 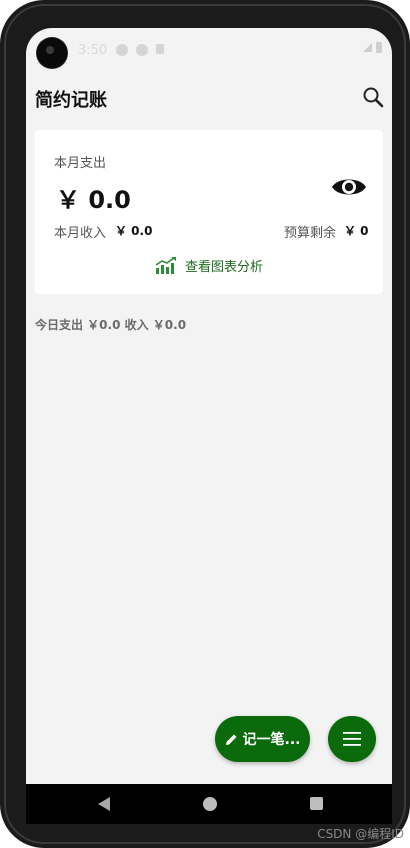 I want to click on app-title: 简约记账, so click(x=71, y=100).